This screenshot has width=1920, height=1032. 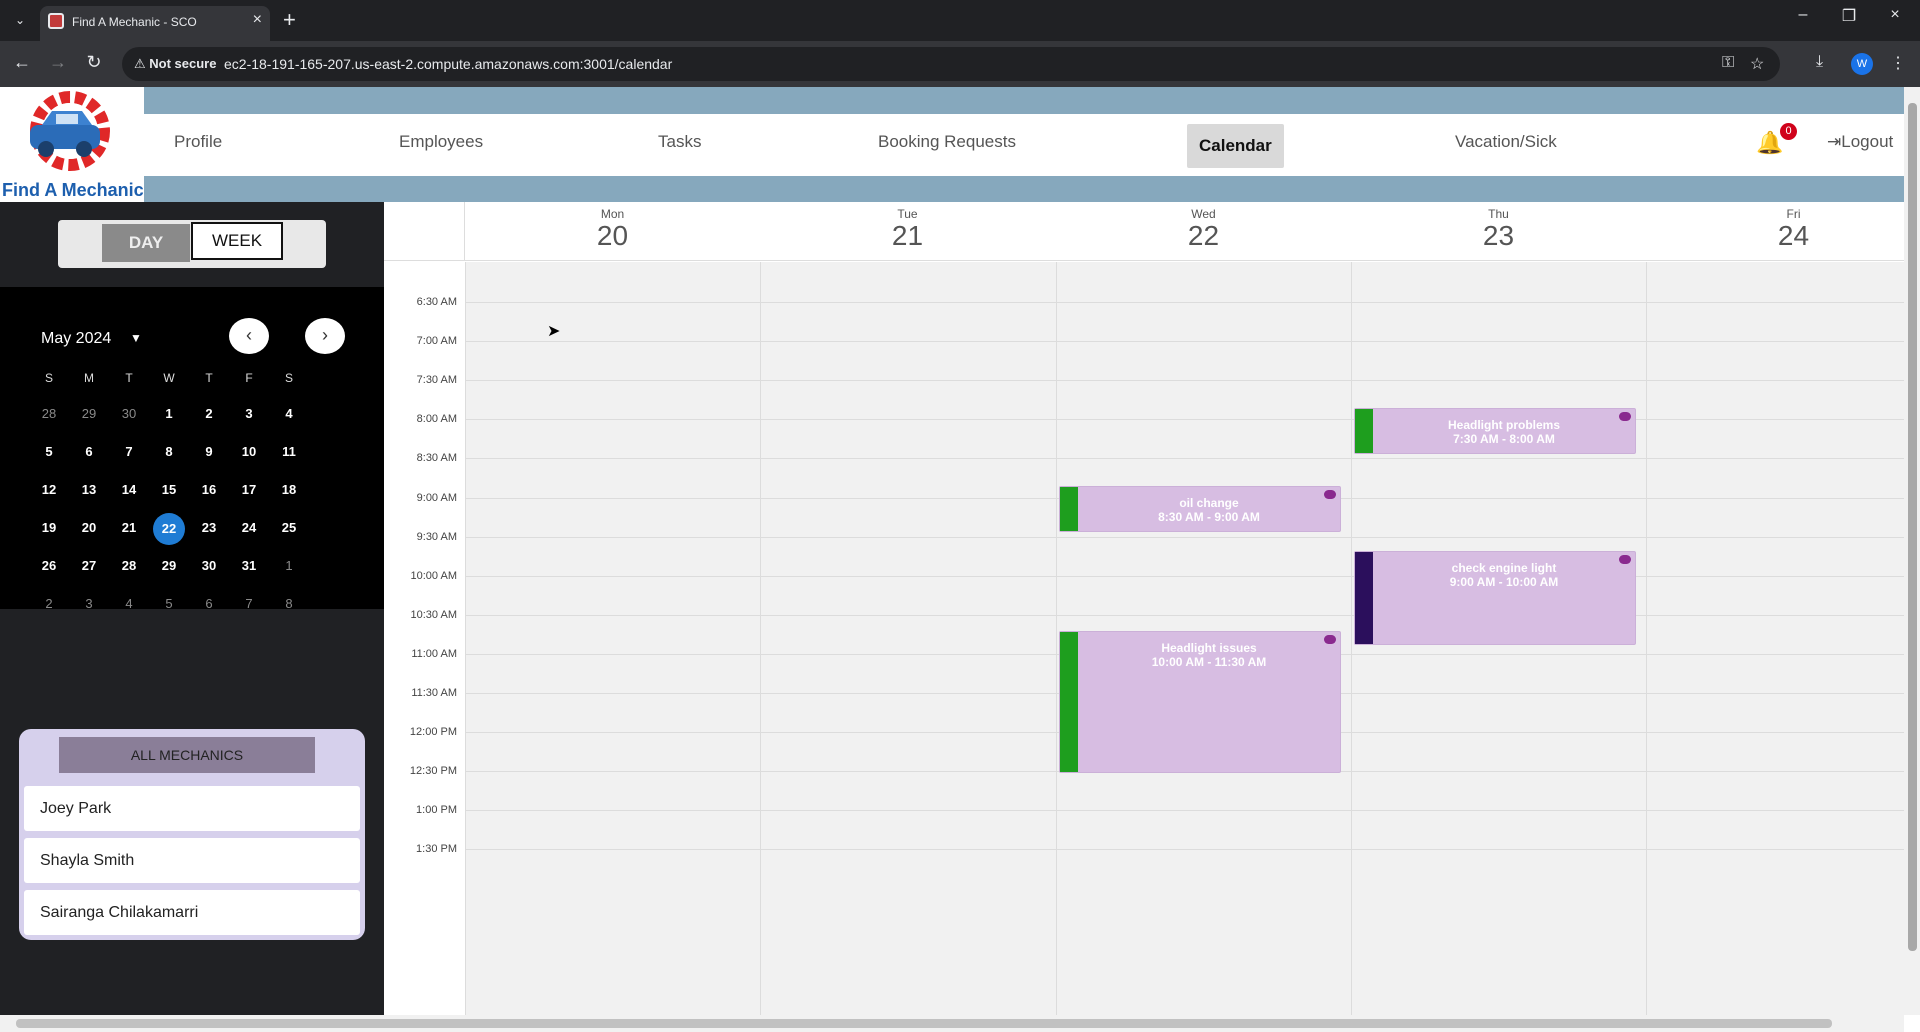 I want to click on mini-calendar-day: 23, so click(x=209, y=532).